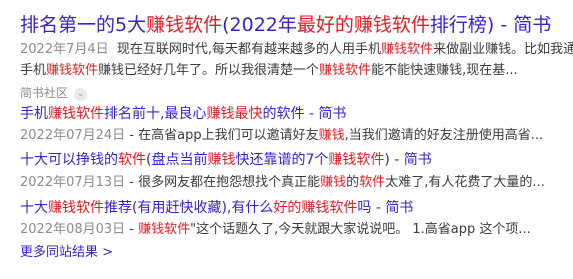 The image size is (573, 279). I want to click on more-results-link: 更多同站结果 >, so click(66, 253).